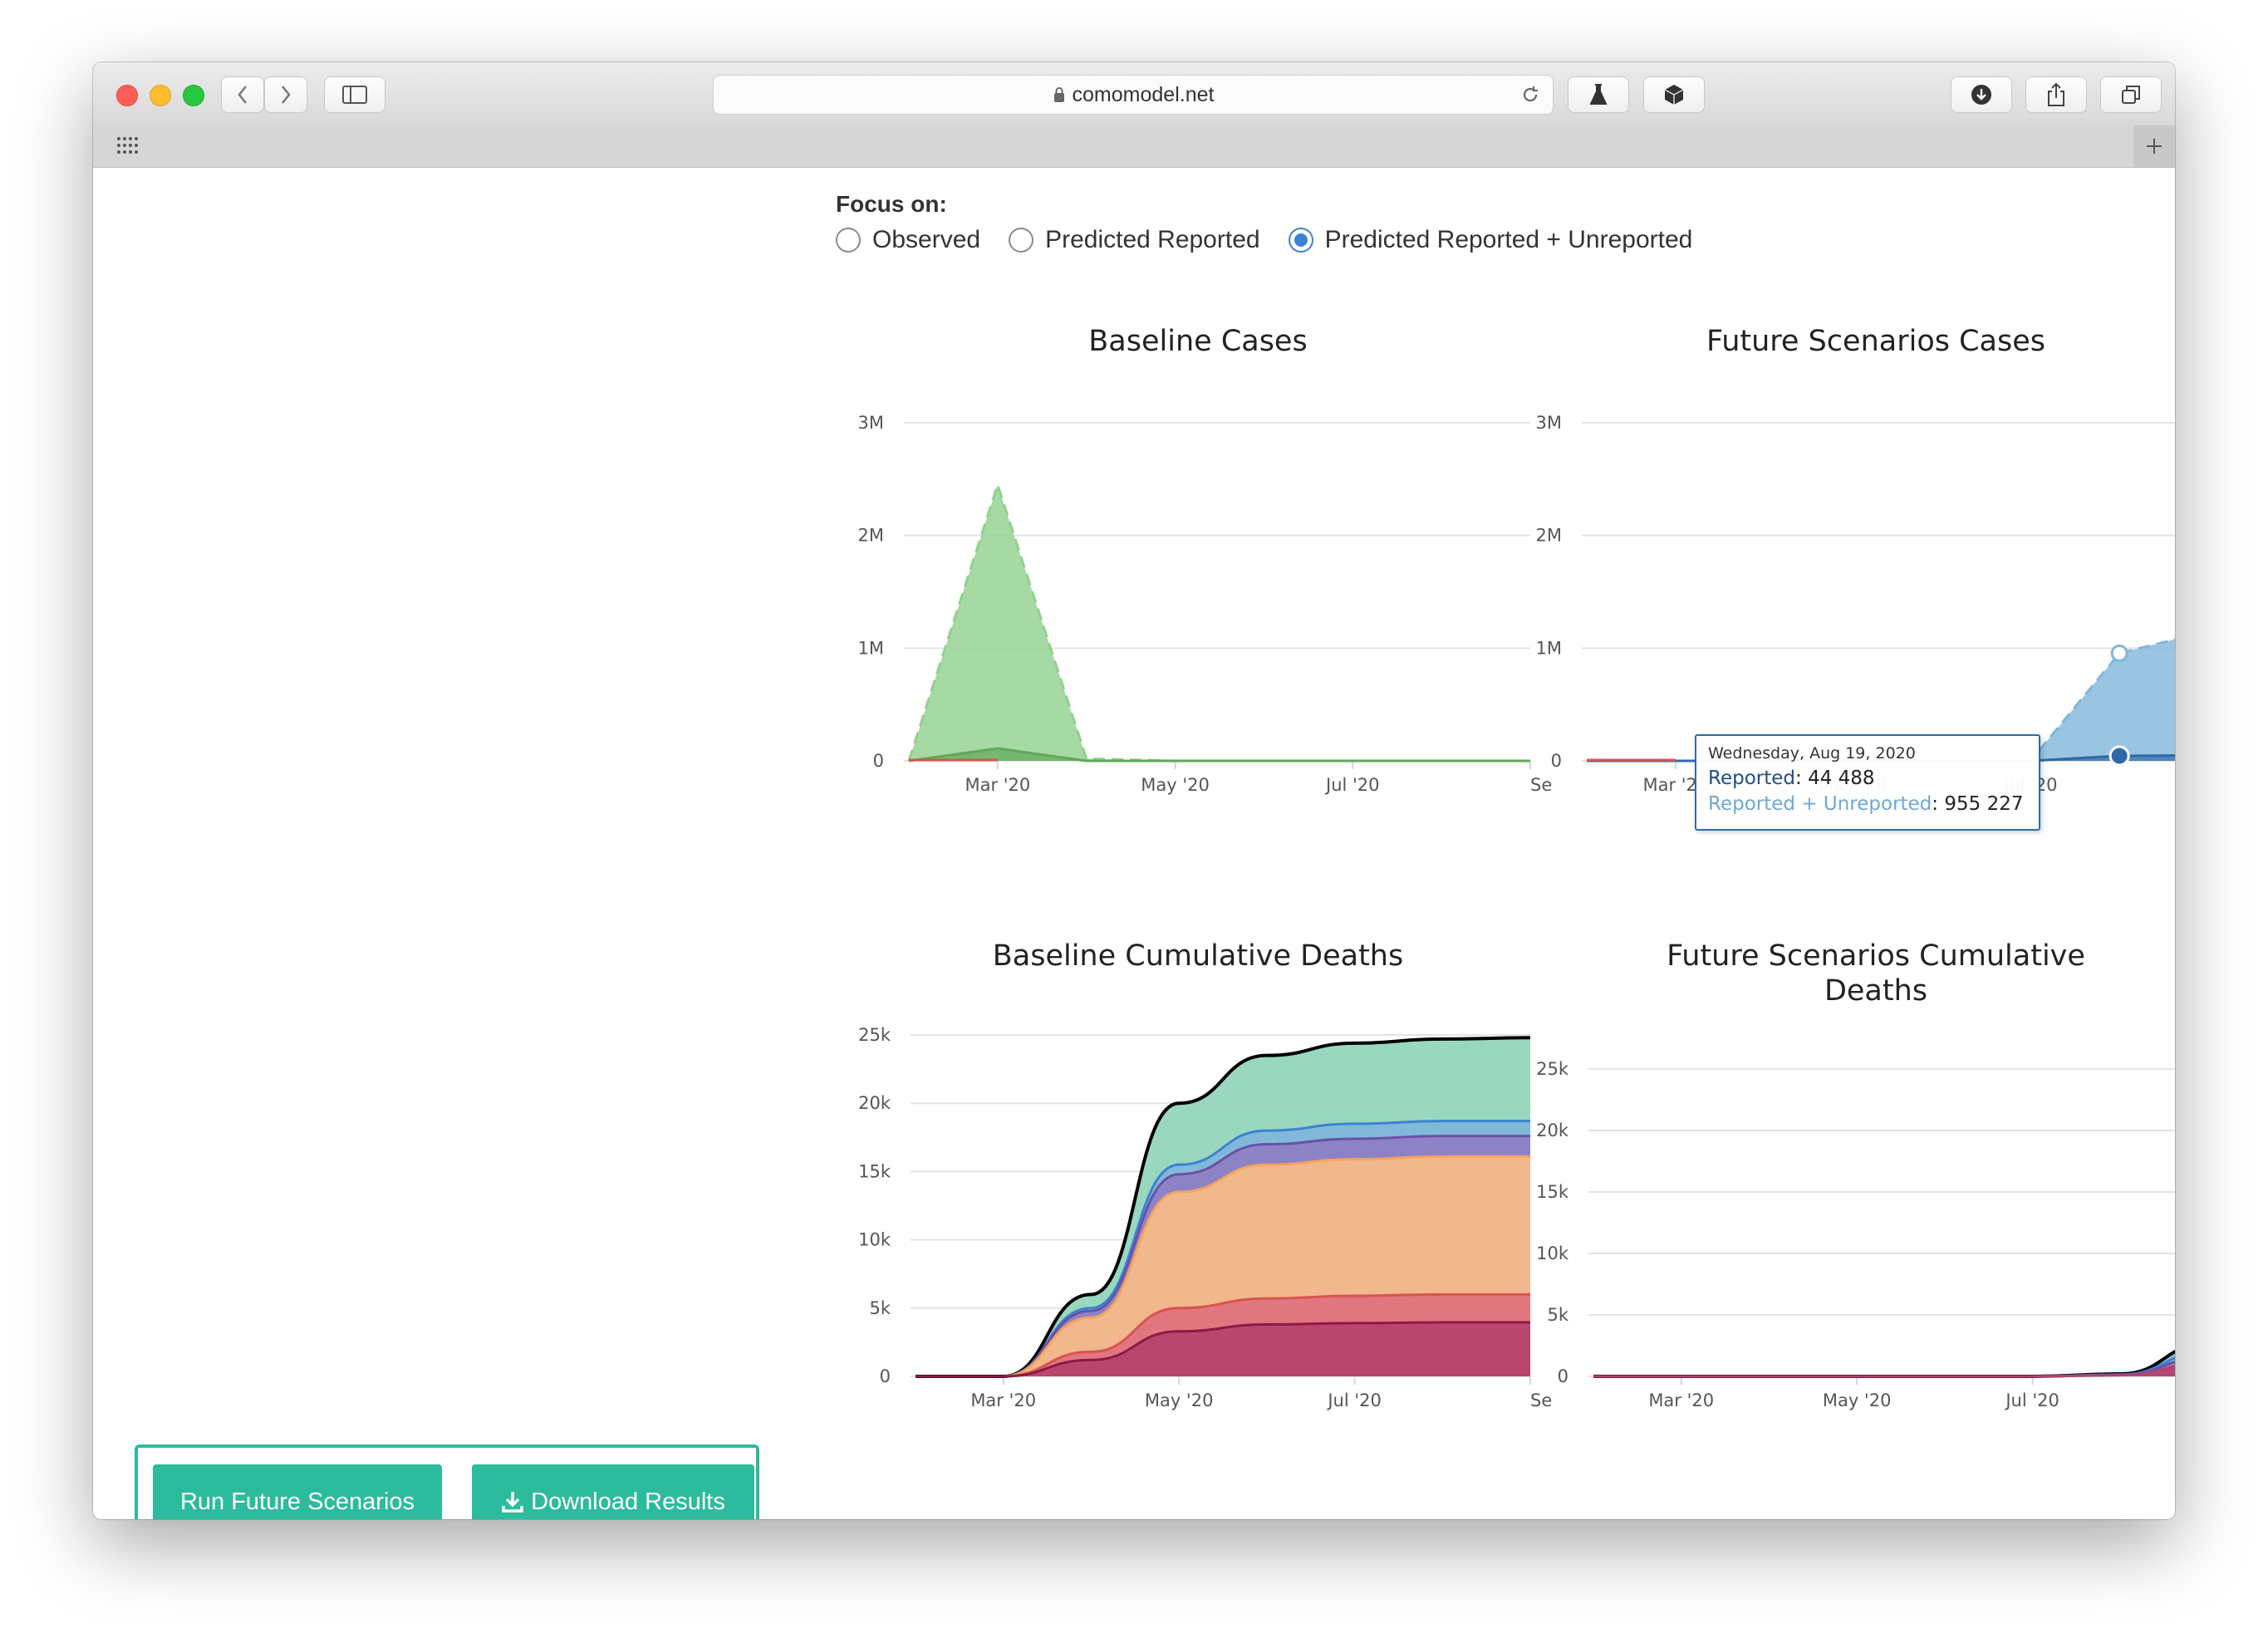 Image resolution: width=2268 pixels, height=1643 pixels. Describe the element at coordinates (1876, 341) in the screenshot. I see `chart-title: Future Scenarios Cases` at that location.